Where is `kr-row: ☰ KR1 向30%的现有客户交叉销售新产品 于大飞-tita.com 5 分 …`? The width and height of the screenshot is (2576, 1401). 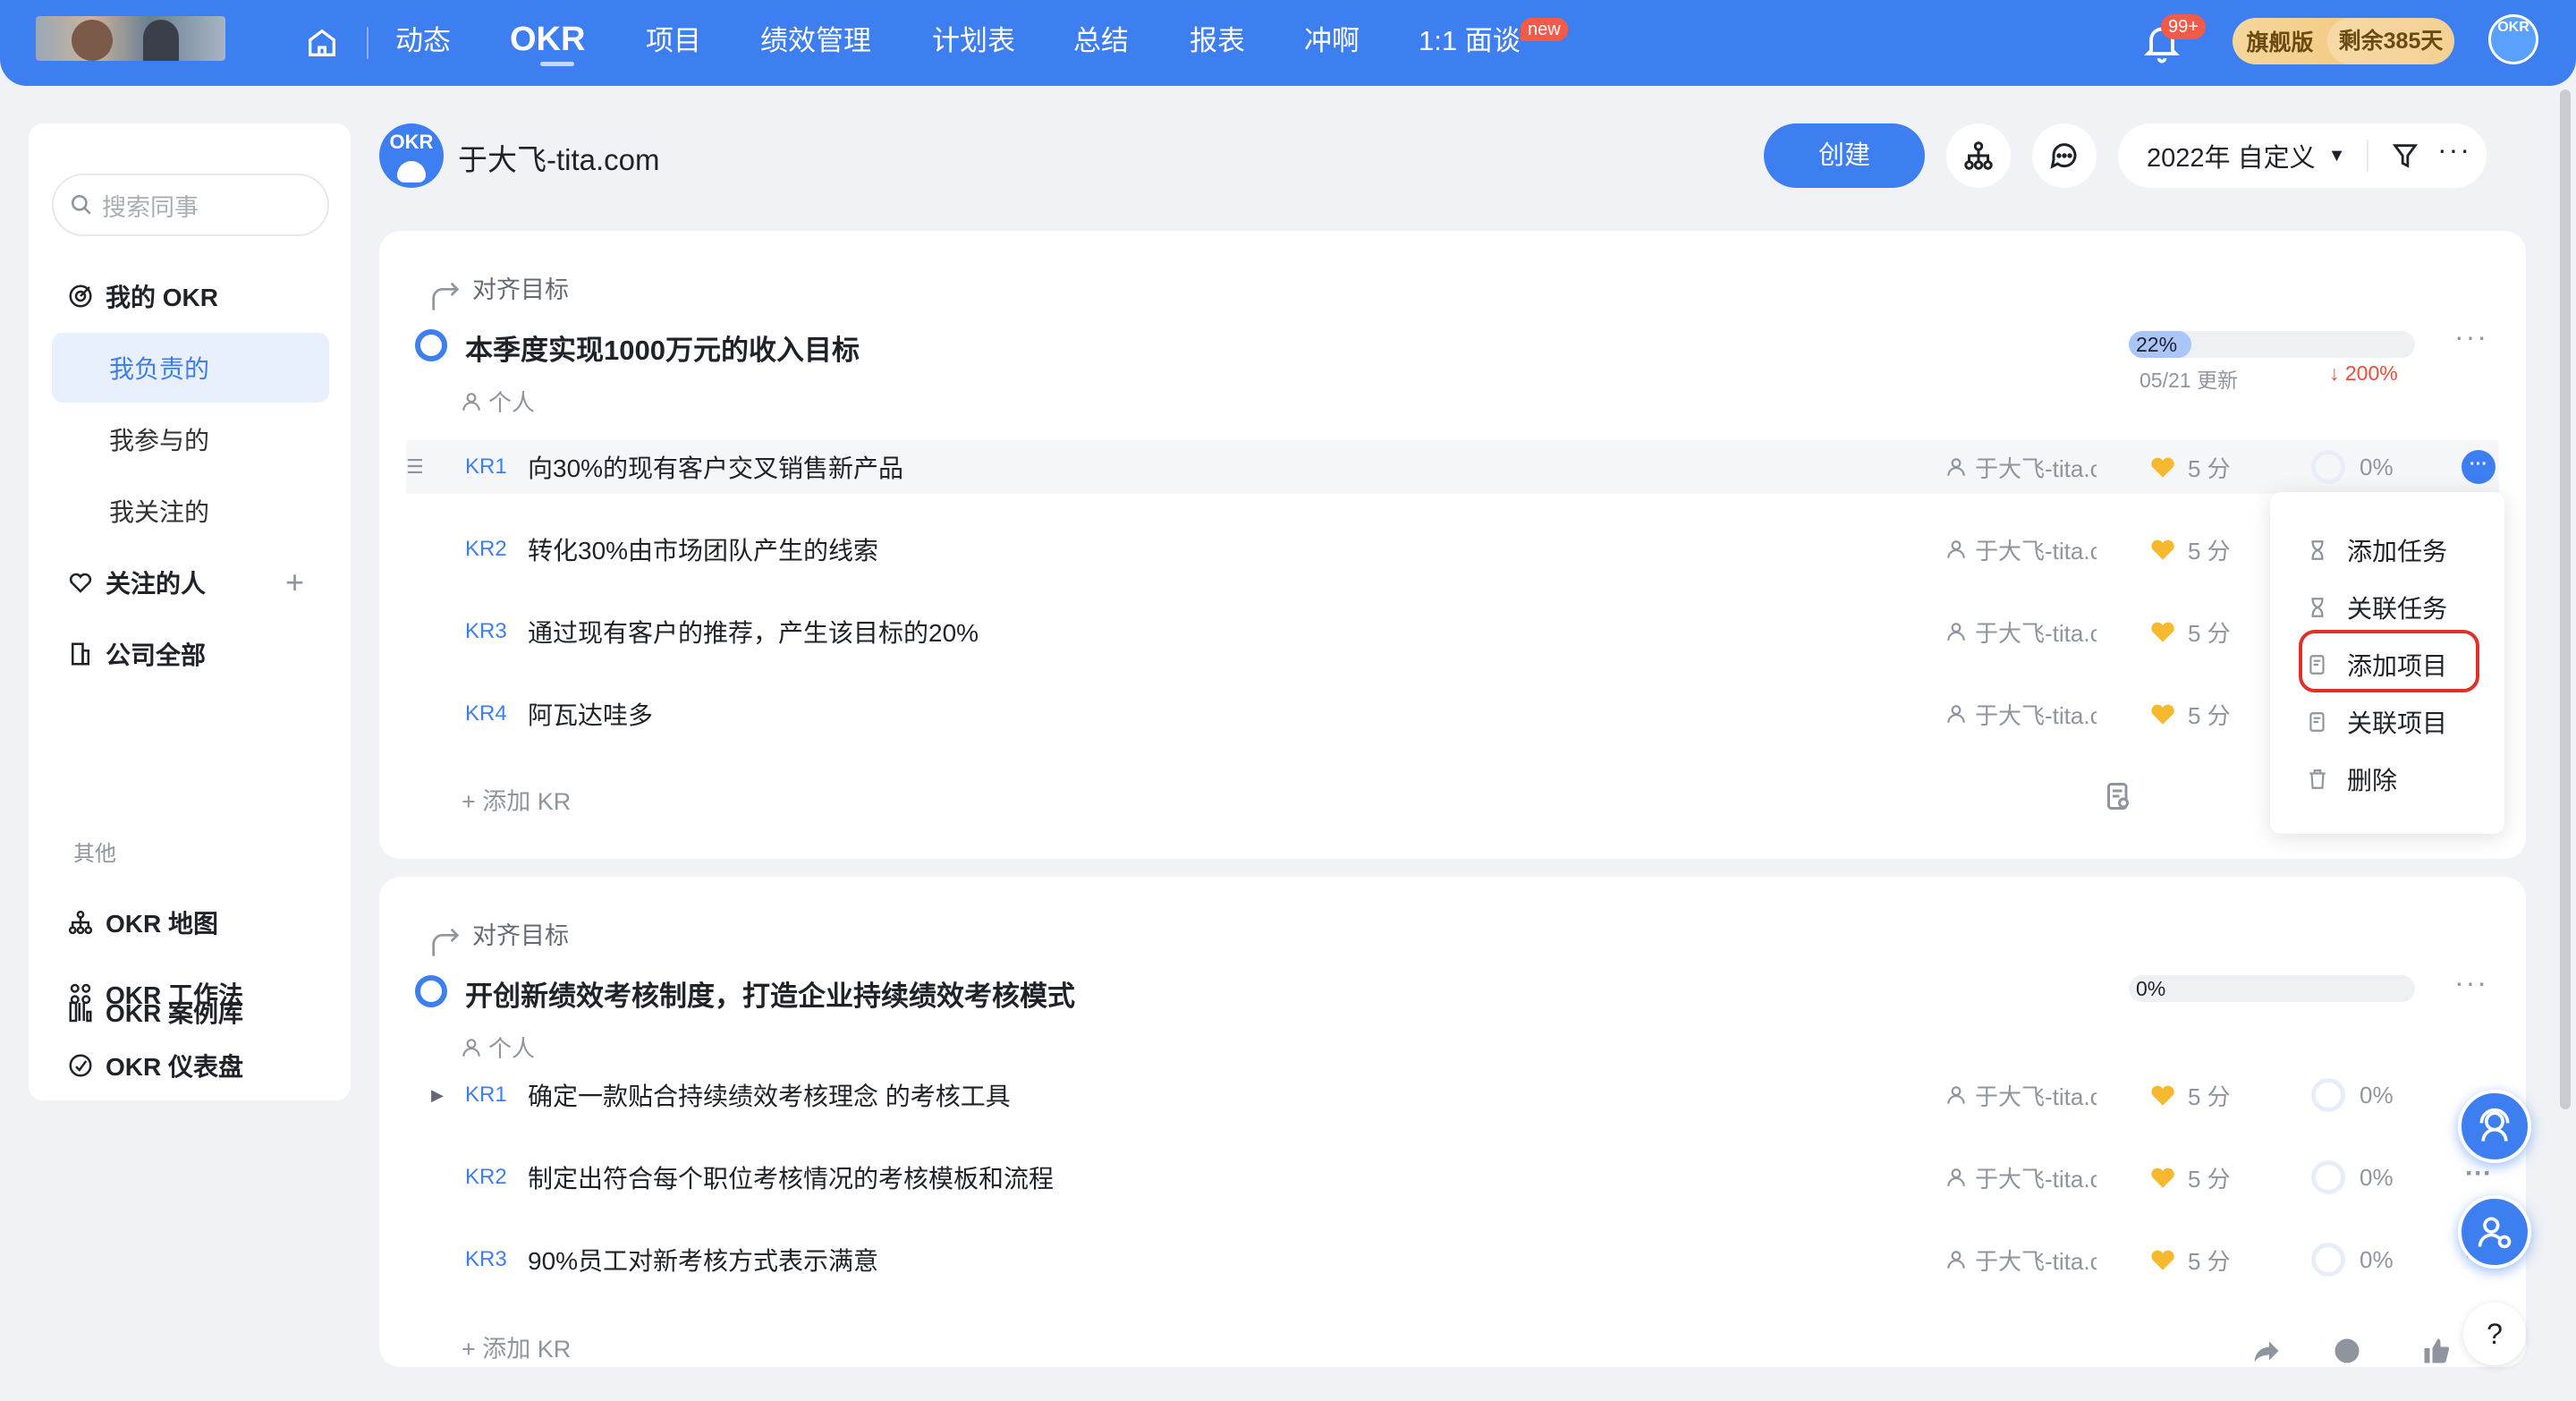
kr-row: ☰ KR1 向30%的现有客户交叉销售新产品 于大飞-tita.com 5 分 … is located at coordinates (1452, 467).